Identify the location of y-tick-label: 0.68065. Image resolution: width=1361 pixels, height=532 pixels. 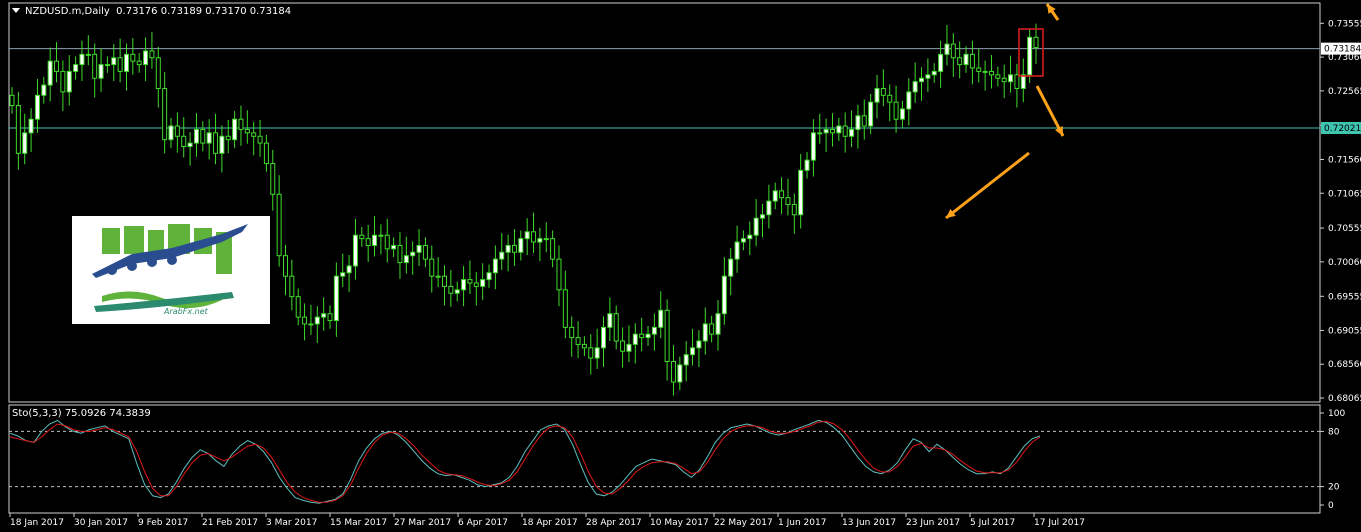
(1344, 399).